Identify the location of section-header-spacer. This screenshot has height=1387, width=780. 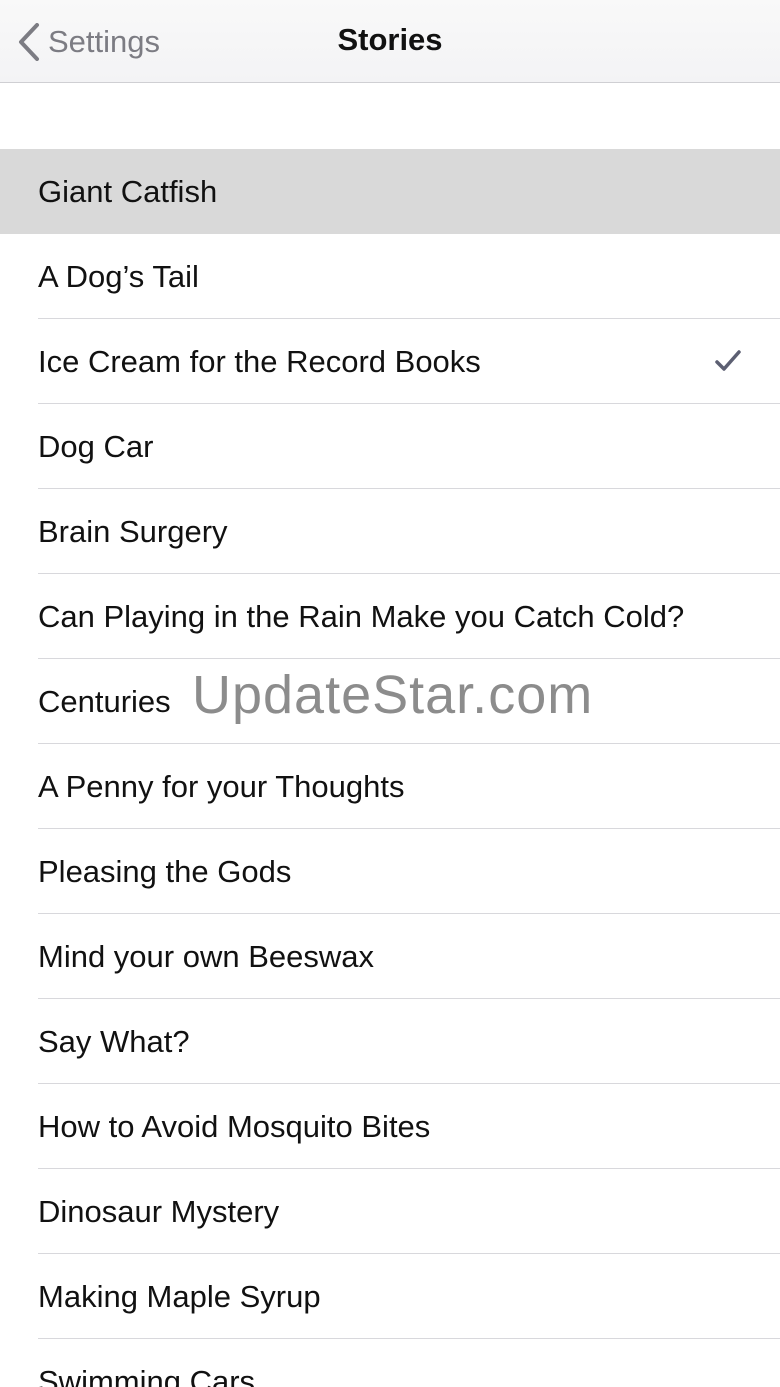
(390, 116).